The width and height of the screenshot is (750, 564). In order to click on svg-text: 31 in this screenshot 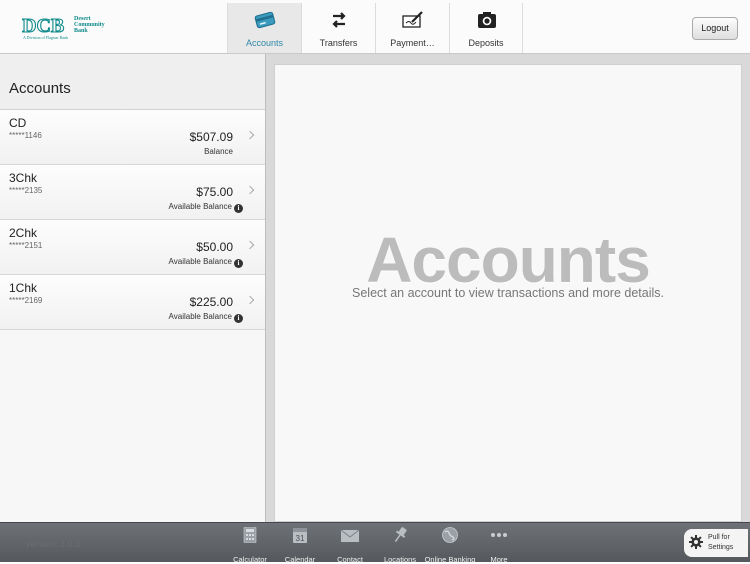, I will do `click(300, 538)`.